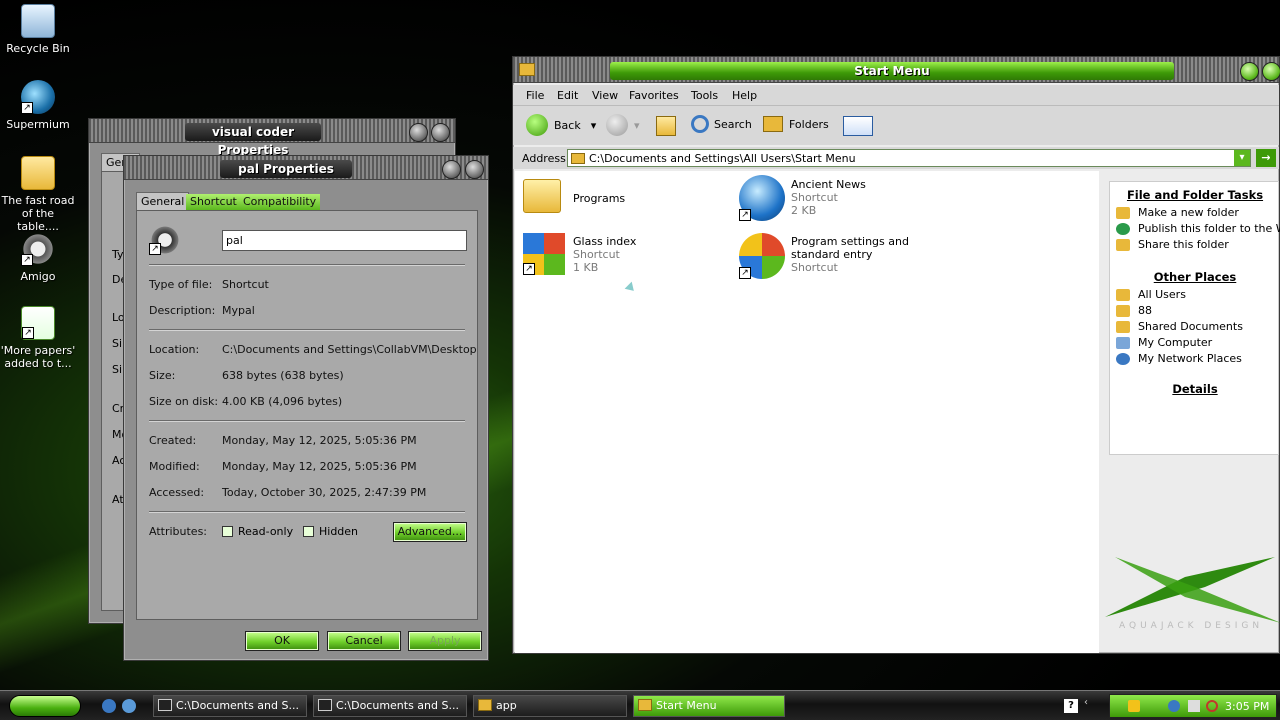  Describe the element at coordinates (330, 531) in the screenshot. I see `hidden-checkbox: Hidden` at that location.